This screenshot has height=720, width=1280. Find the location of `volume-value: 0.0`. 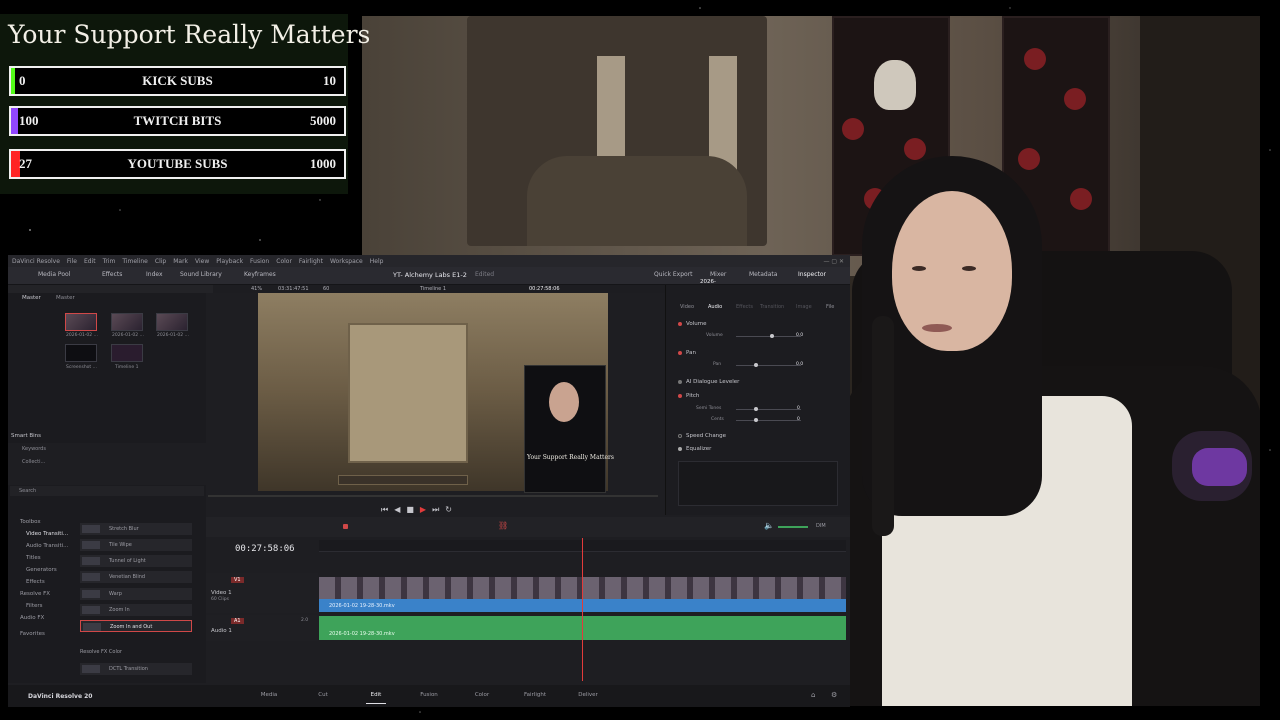

volume-value: 0.0 is located at coordinates (799, 335).